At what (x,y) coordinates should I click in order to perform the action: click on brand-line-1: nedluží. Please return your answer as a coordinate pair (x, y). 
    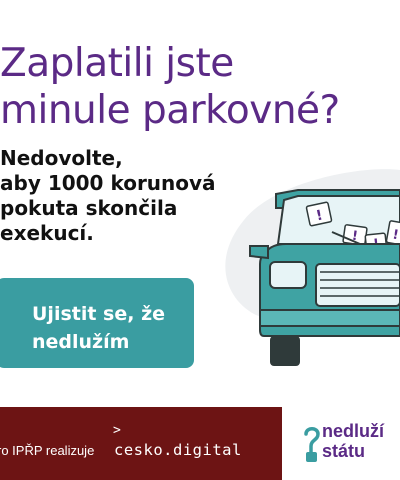
    Looking at the image, I should click on (353, 431).